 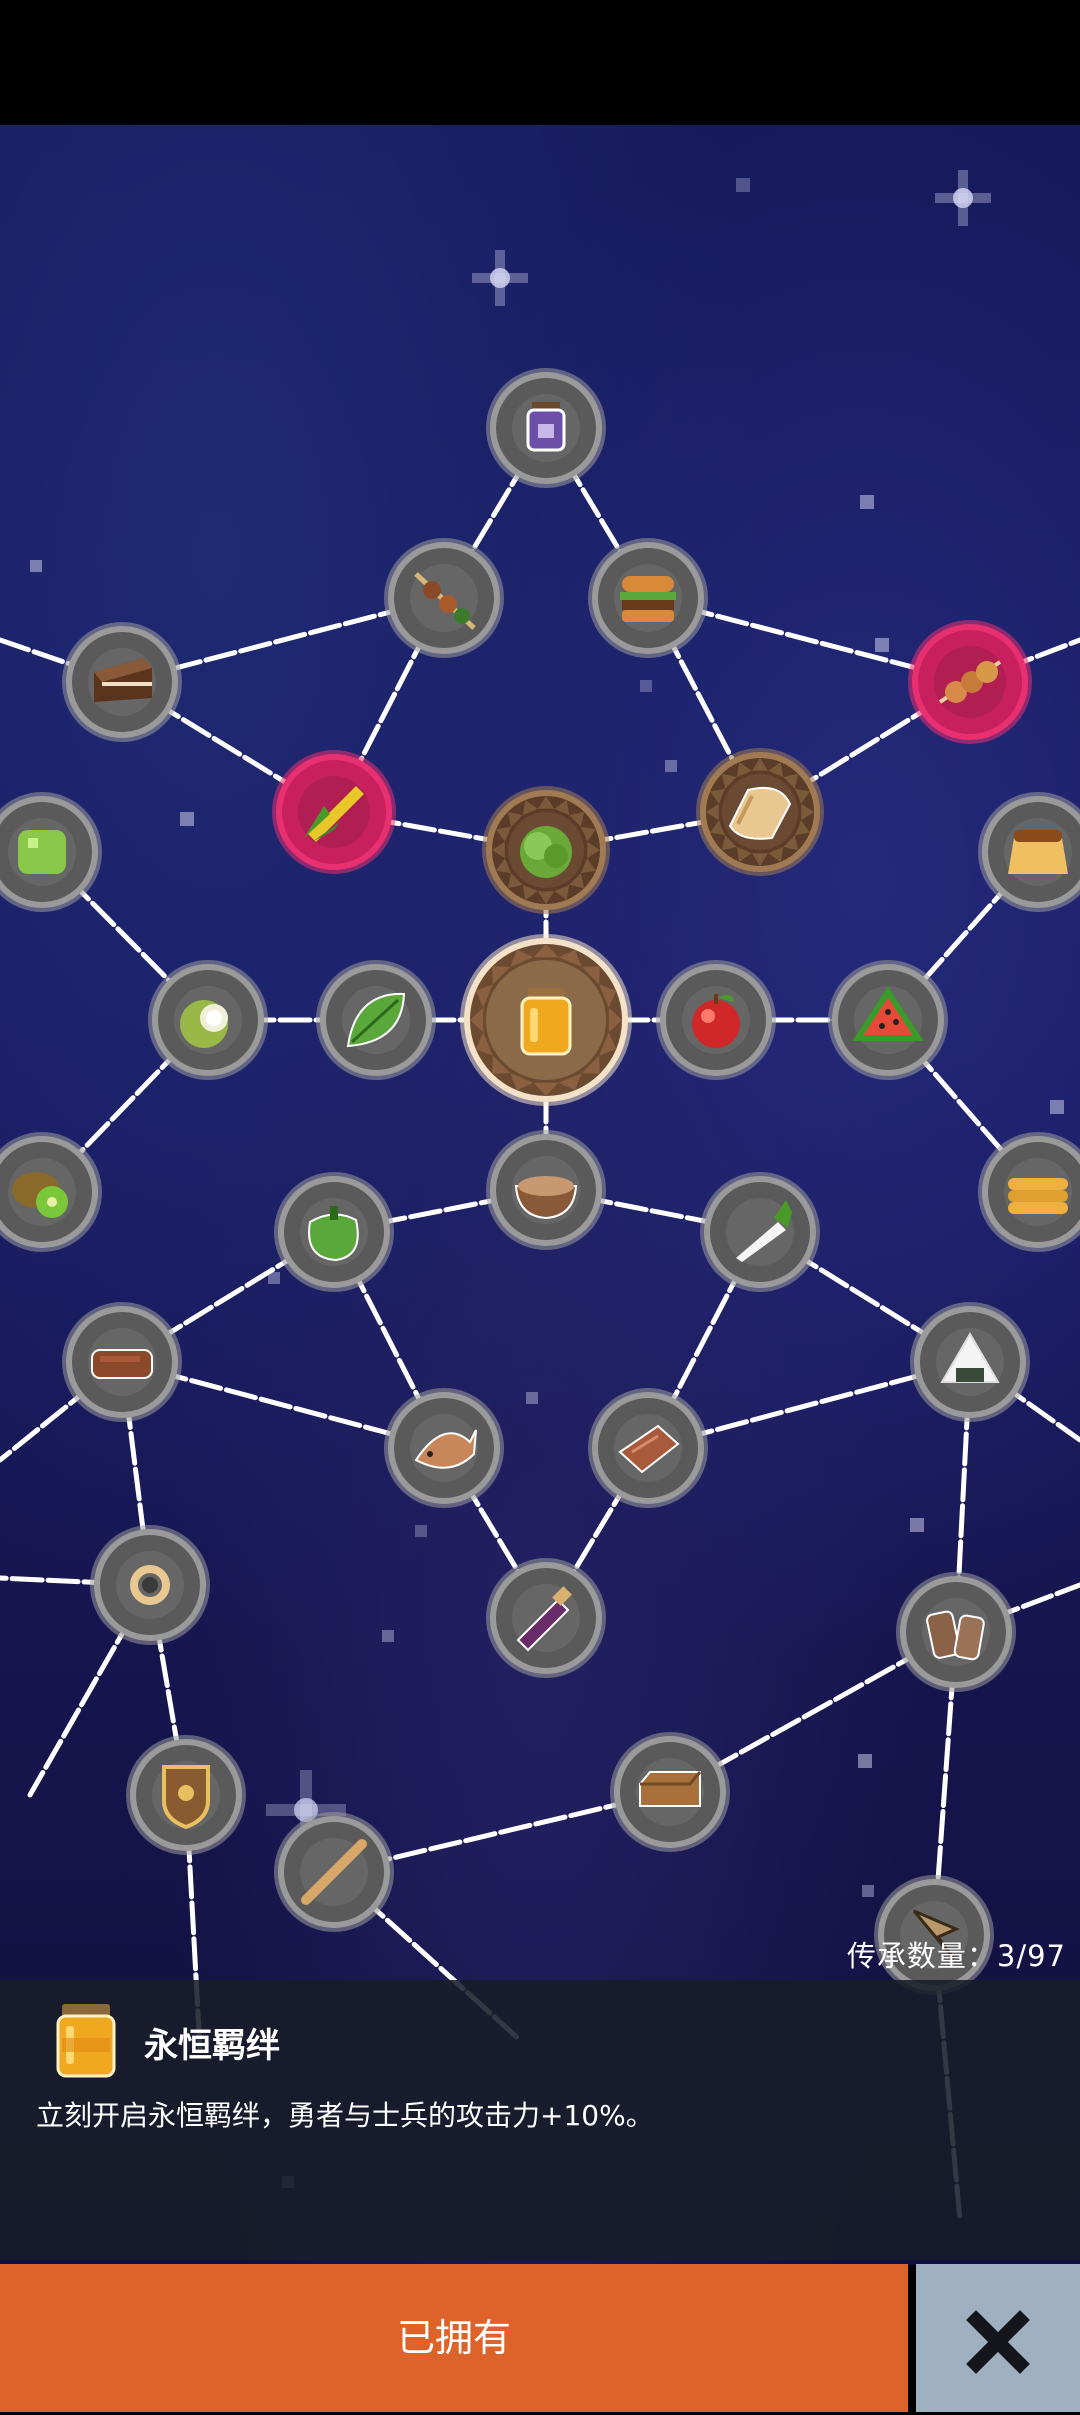 What do you see at coordinates (212, 2046) in the screenshot?
I see `item-name: 永恒羁绊` at bounding box center [212, 2046].